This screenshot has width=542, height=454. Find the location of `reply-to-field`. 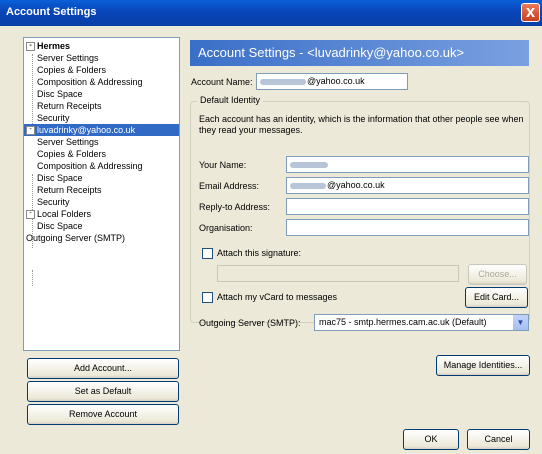

reply-to-field is located at coordinates (407, 206).